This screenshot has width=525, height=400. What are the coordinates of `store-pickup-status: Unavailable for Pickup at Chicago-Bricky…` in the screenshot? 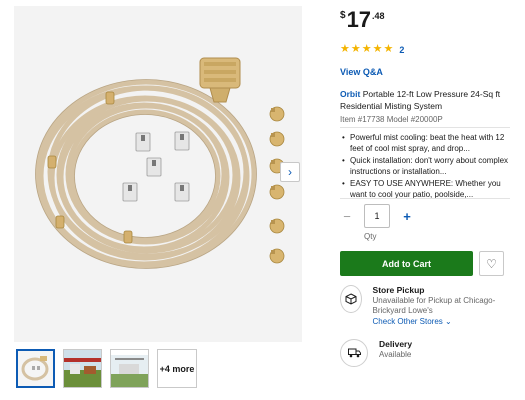 It's located at (434, 305).